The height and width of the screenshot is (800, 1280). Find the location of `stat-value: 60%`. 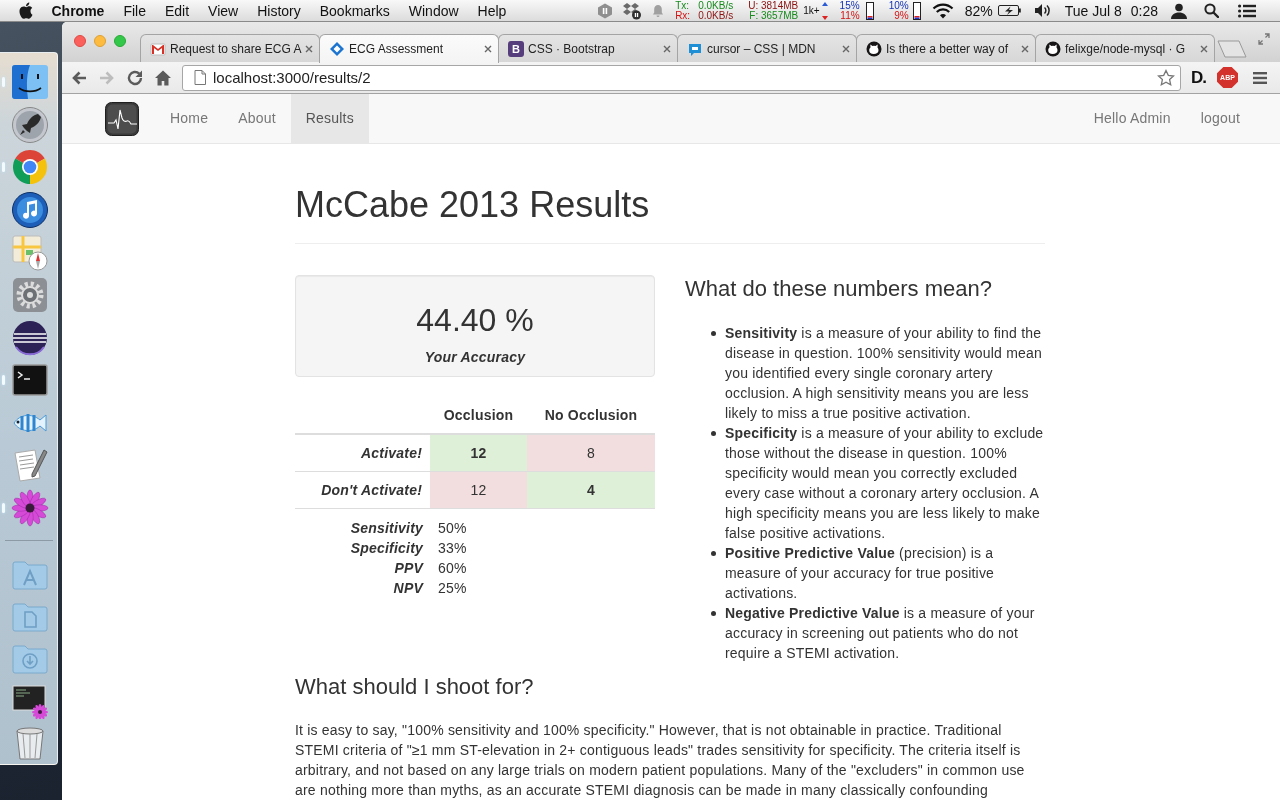

stat-value: 60% is located at coordinates (453, 568).